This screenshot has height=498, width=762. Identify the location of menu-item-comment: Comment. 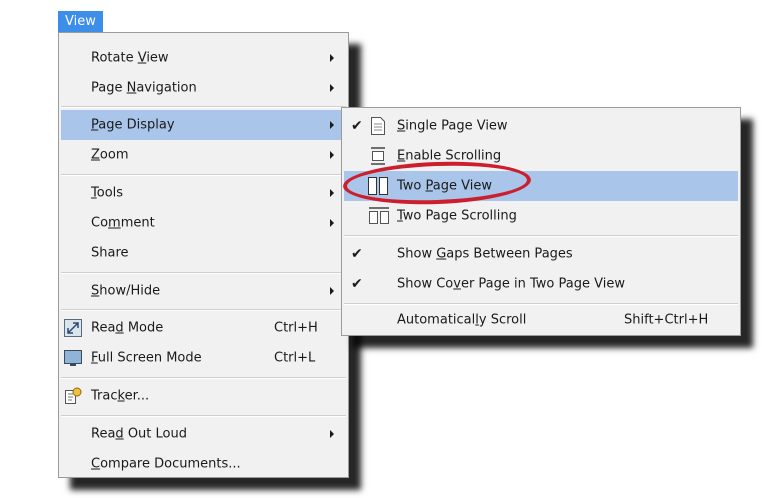
(203, 223).